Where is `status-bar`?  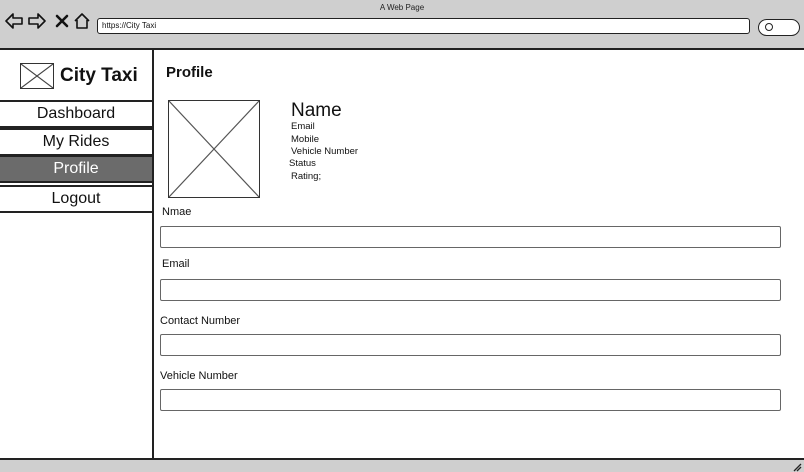 status-bar is located at coordinates (402, 465).